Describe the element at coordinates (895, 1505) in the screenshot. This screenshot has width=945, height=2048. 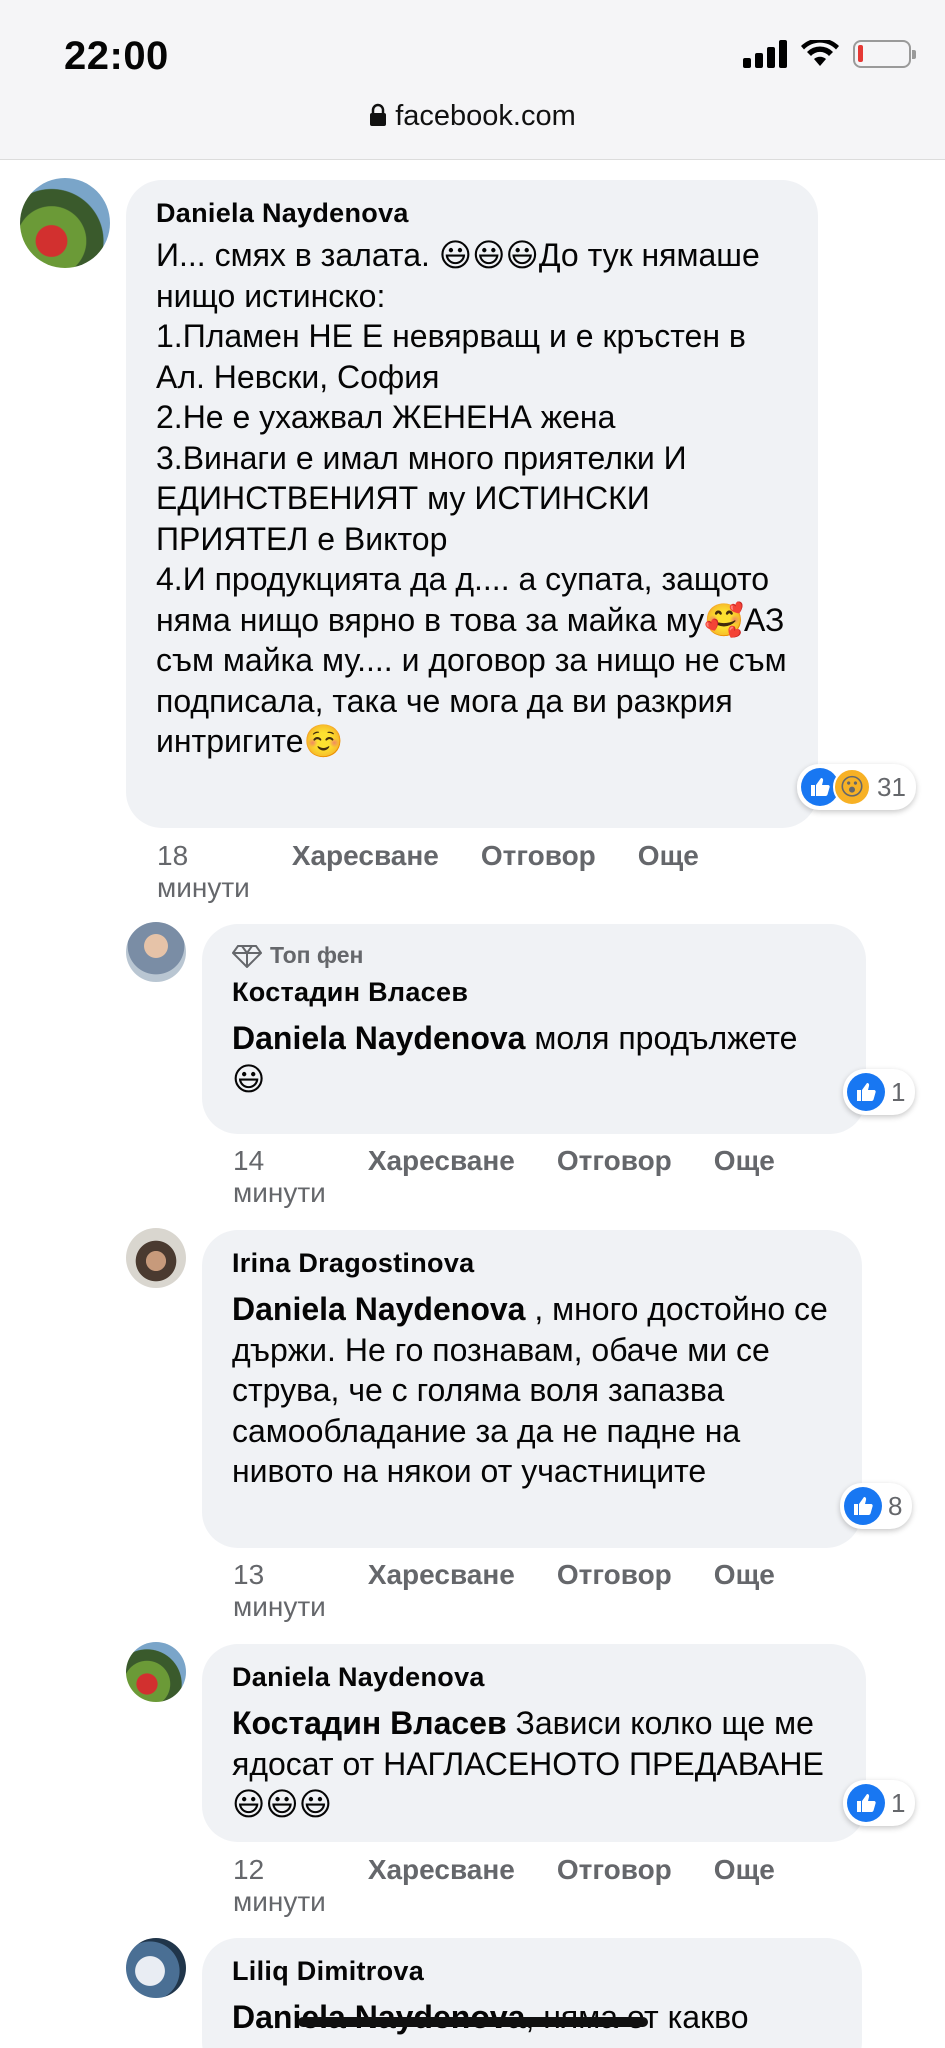
I see `reaction-count: 8` at that location.